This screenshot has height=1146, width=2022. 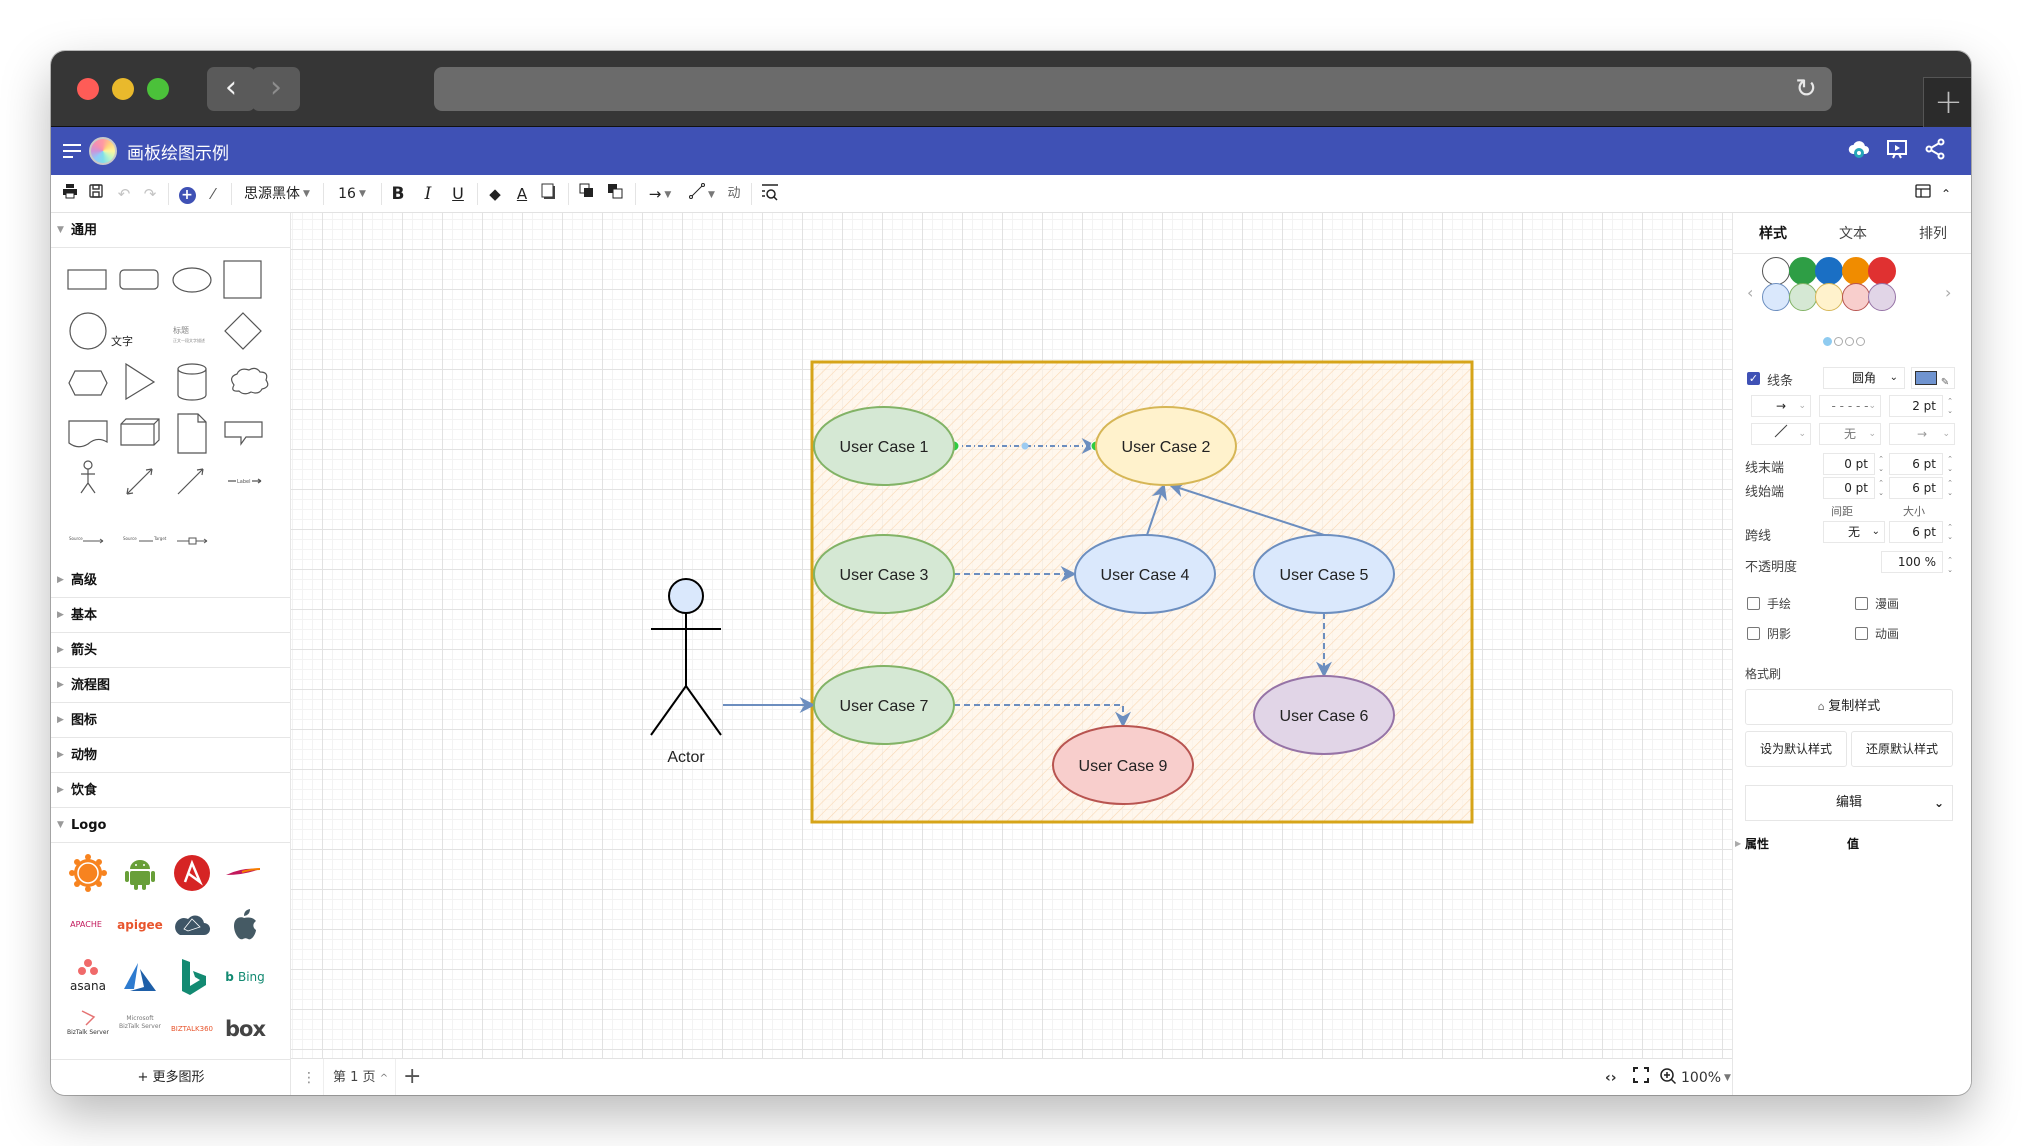 What do you see at coordinates (1324, 715) in the screenshot?
I see `use-case-uc6: User Case 6` at bounding box center [1324, 715].